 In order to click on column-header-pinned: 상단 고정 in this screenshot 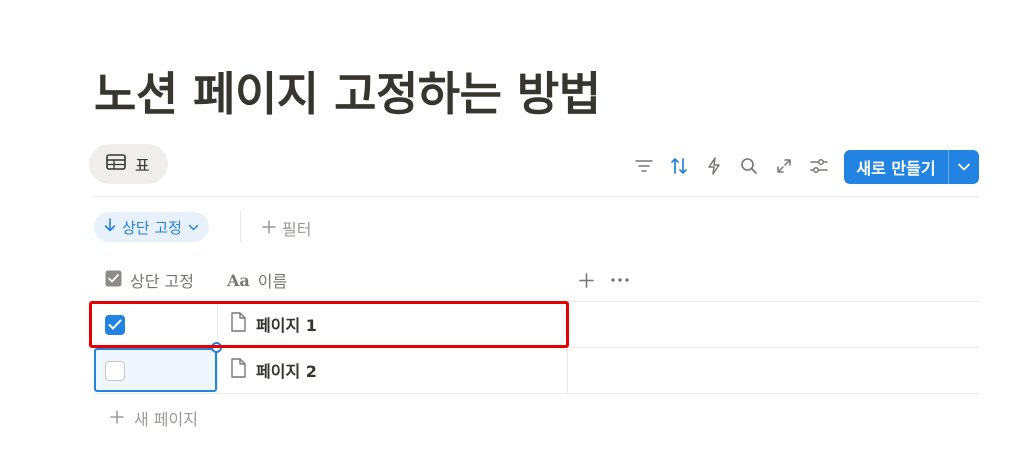, I will do `click(149, 280)`.